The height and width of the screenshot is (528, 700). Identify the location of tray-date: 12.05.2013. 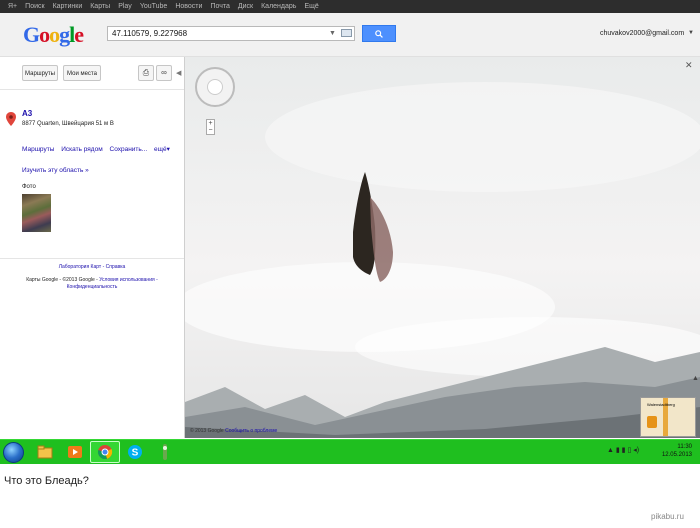
(676, 455).